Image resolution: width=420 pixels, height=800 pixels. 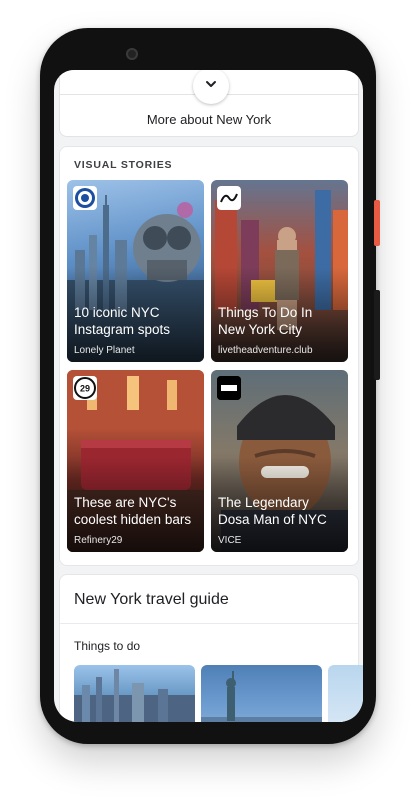 I want to click on section-title: VISUAL STORIES, so click(x=123, y=165).